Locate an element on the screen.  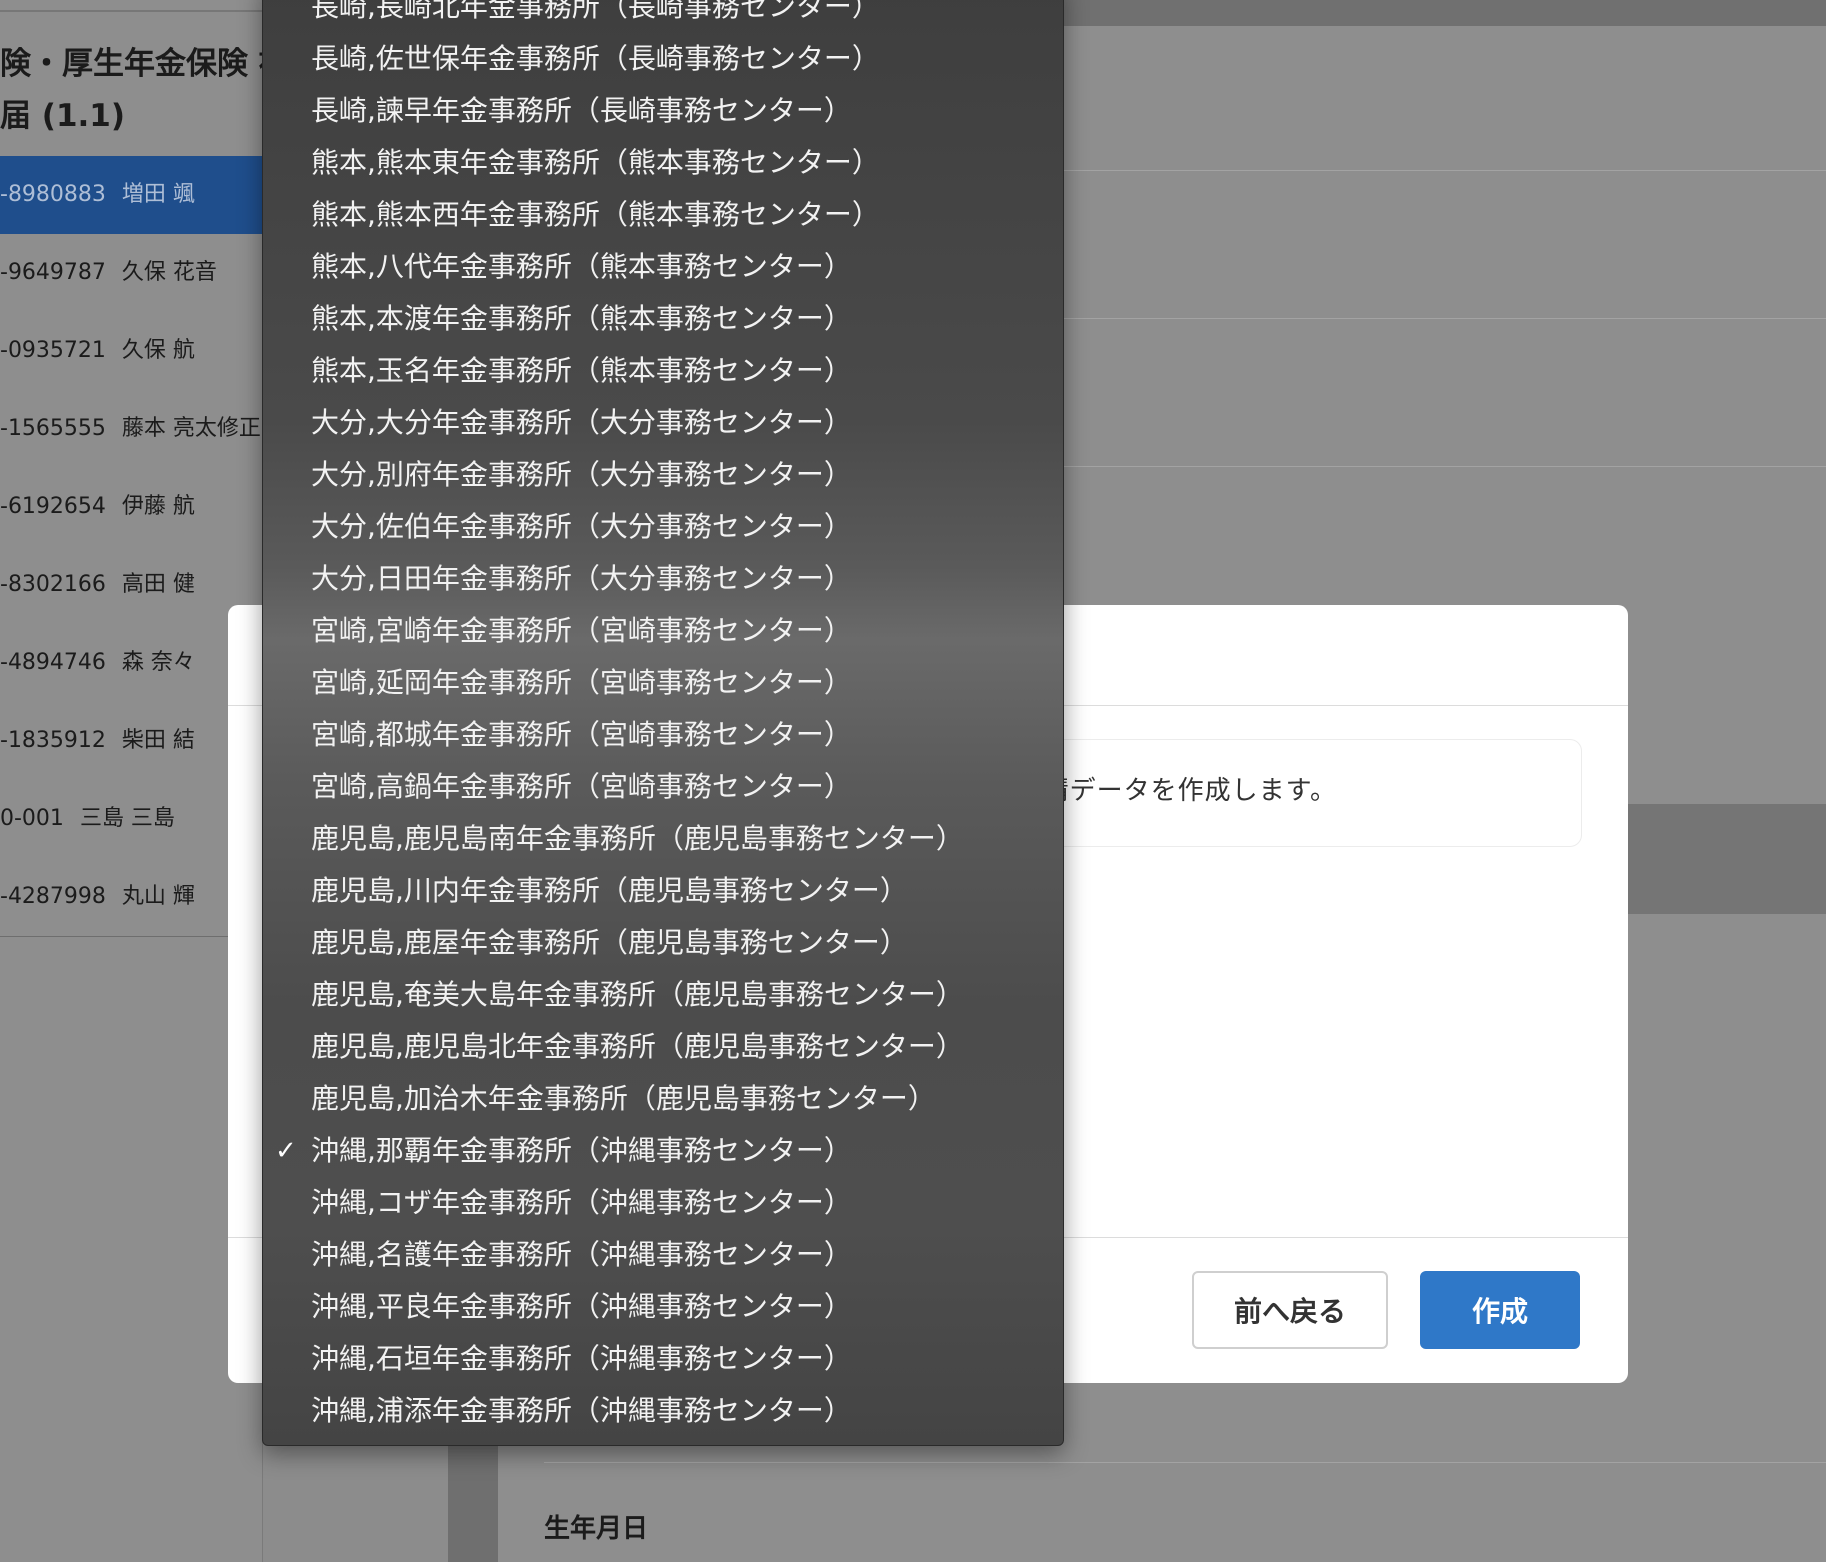
dropdown-option: 宮崎,高鍋年金事務所（宮崎事務センター） is located at coordinates (663, 787).